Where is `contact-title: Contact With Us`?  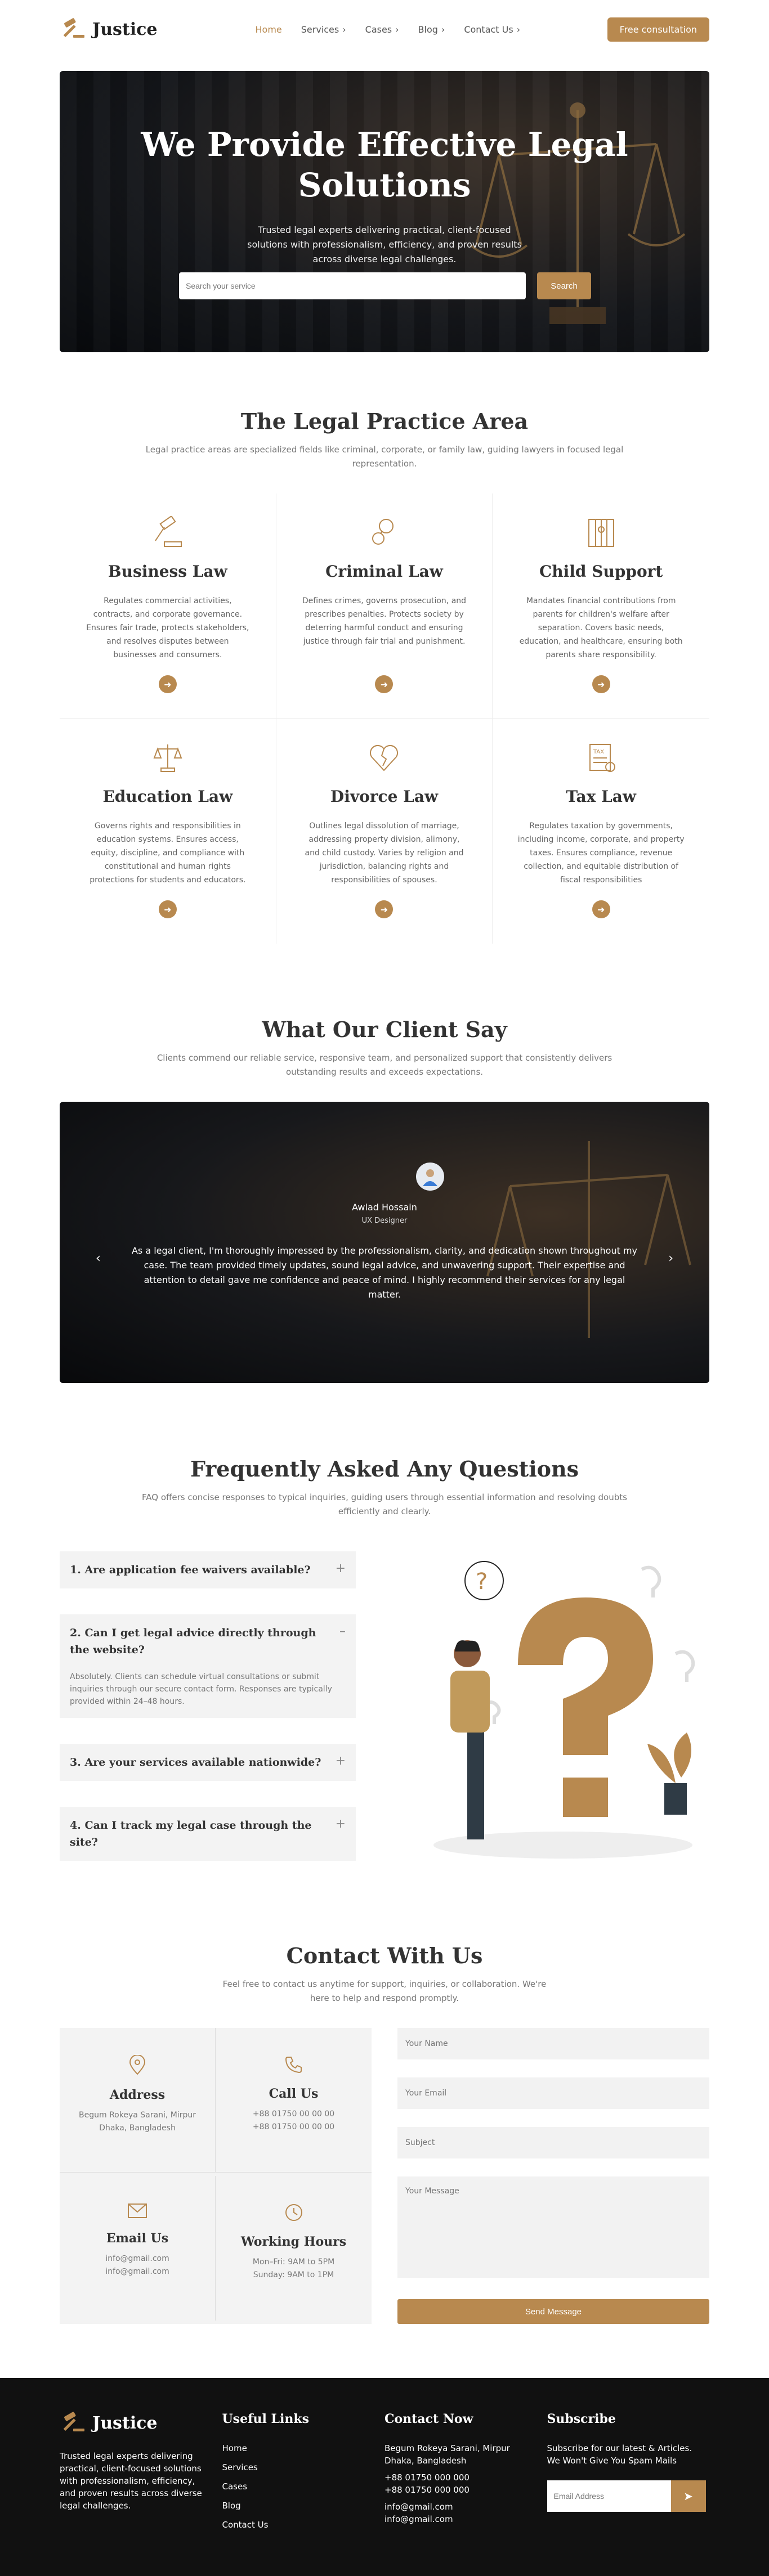 contact-title: Contact With Us is located at coordinates (384, 1955).